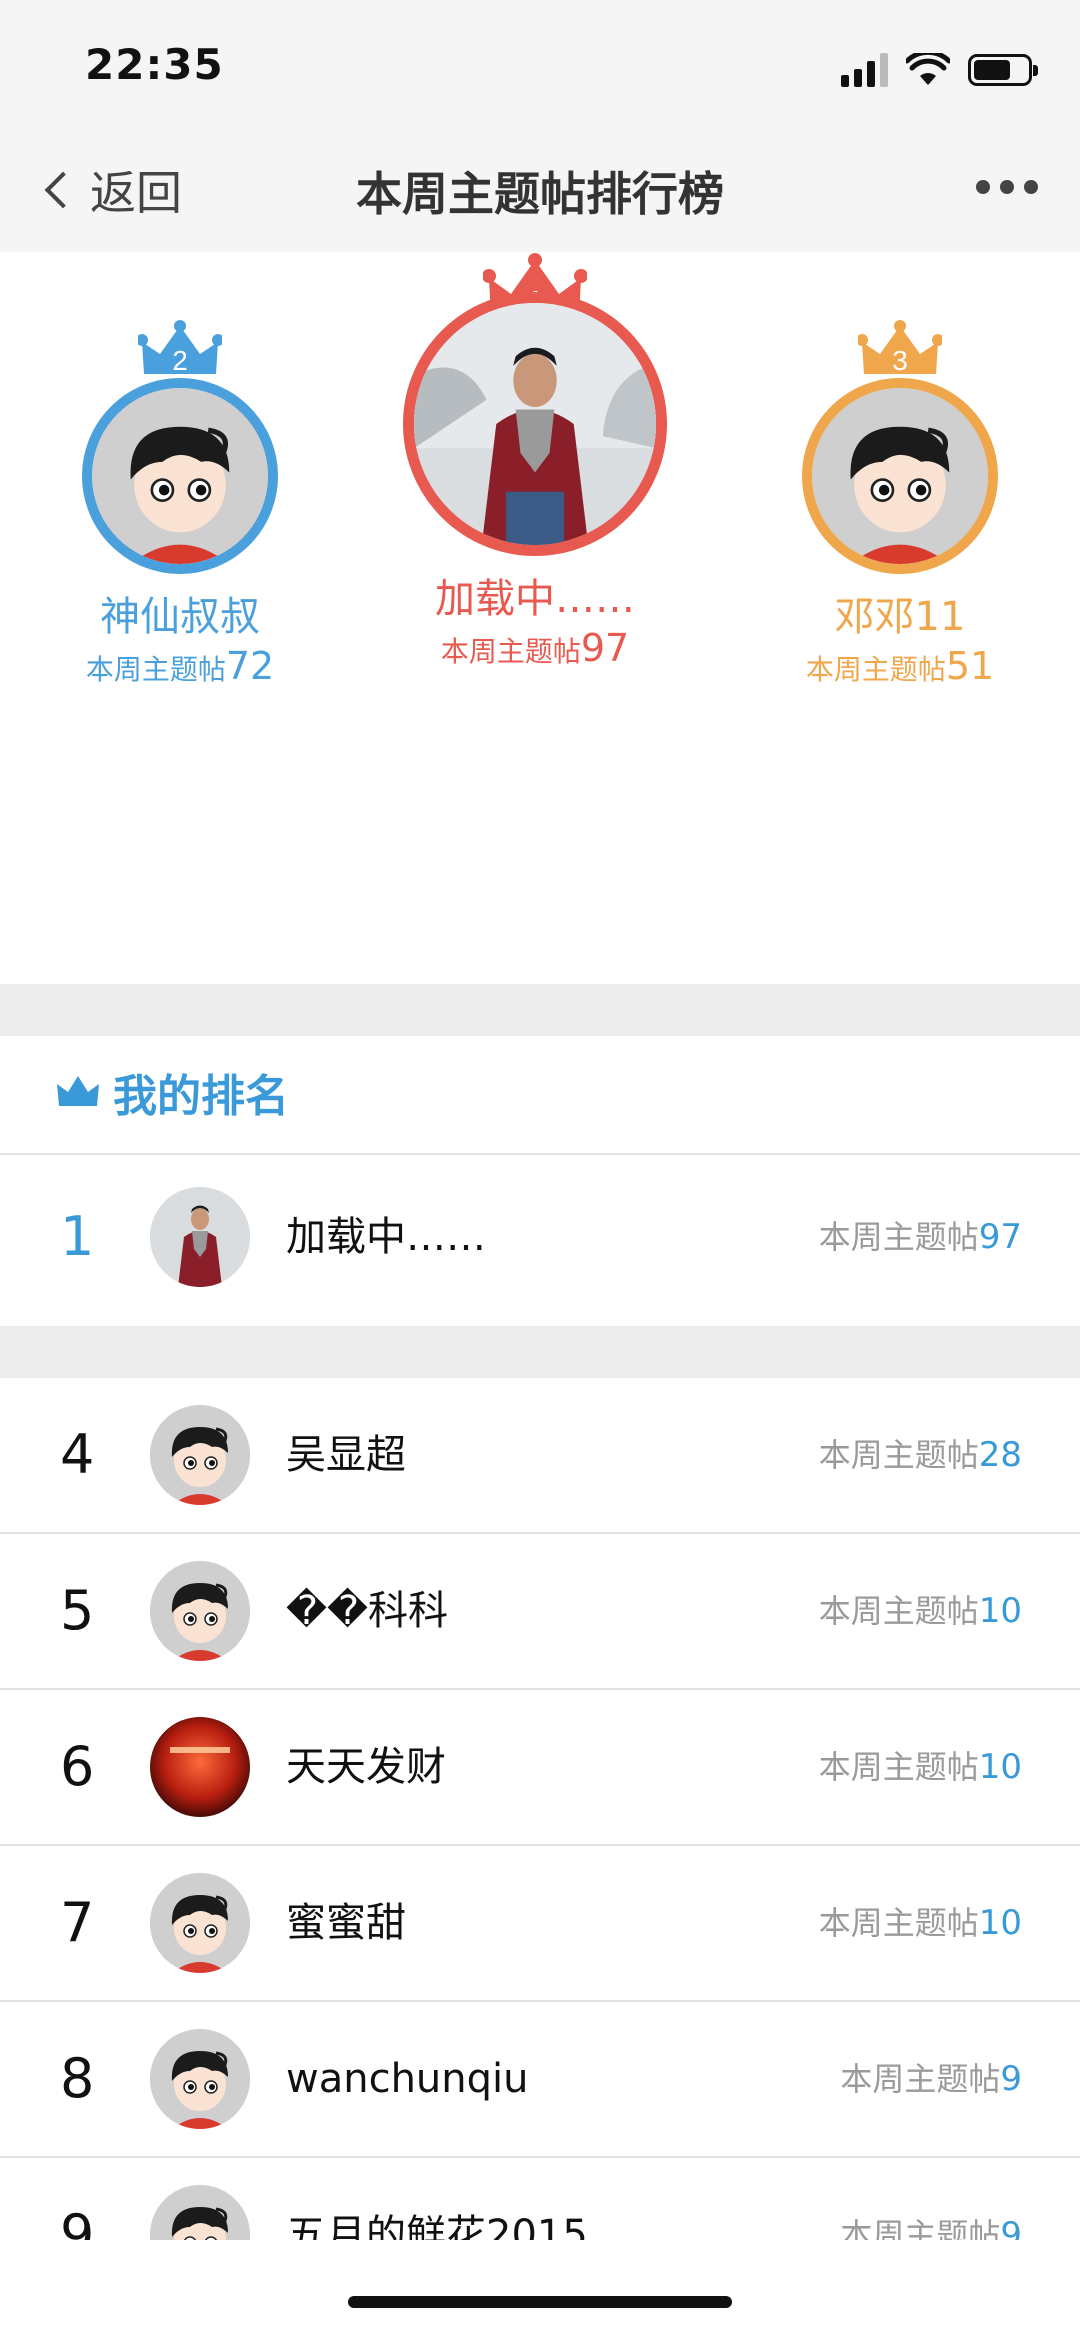 The width and height of the screenshot is (1080, 2337). I want to click on user-name: ��科科, so click(367, 1611).